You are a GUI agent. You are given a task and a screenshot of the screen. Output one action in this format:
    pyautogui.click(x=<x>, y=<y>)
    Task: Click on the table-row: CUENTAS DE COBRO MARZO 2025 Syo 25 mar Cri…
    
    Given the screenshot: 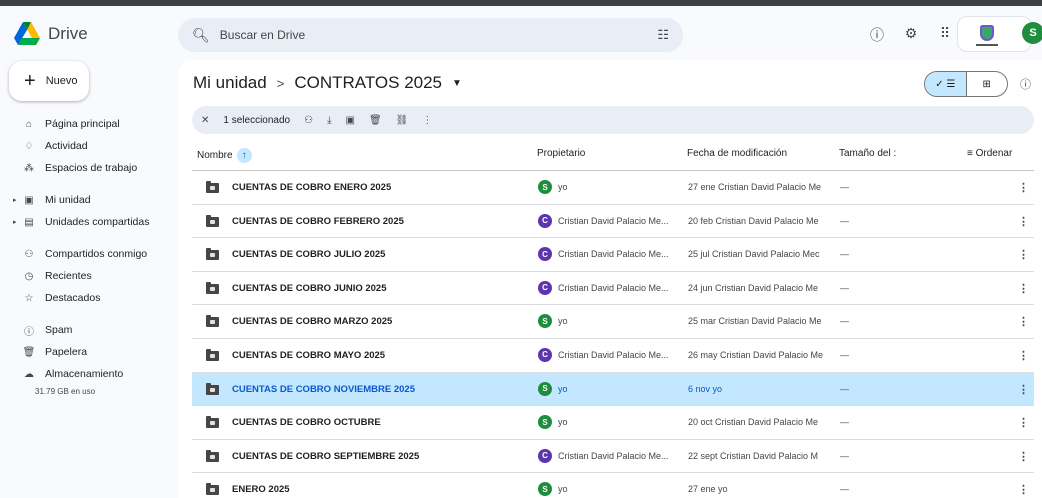 What is the action you would take?
    pyautogui.click(x=613, y=322)
    